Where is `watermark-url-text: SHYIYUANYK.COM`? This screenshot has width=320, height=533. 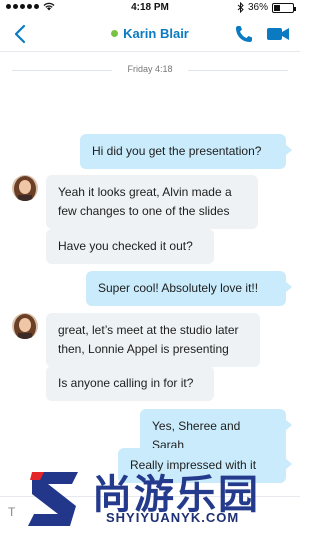 watermark-url-text: SHYIYUANYK.COM is located at coordinates (173, 517).